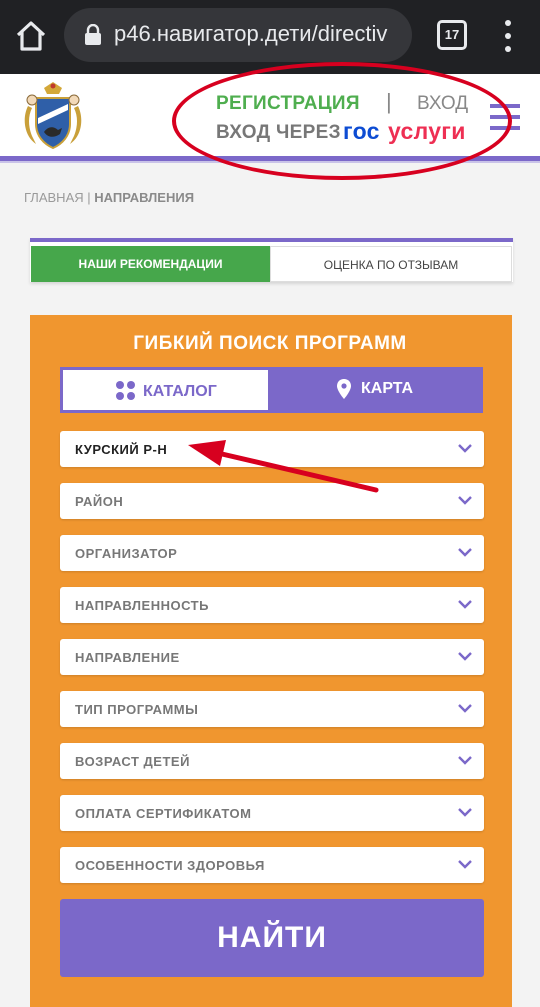 The image size is (540, 1007). What do you see at coordinates (144, 197) in the screenshot?
I see `breadcrumb-current: НАПРАВЛЕНИЯ` at bounding box center [144, 197].